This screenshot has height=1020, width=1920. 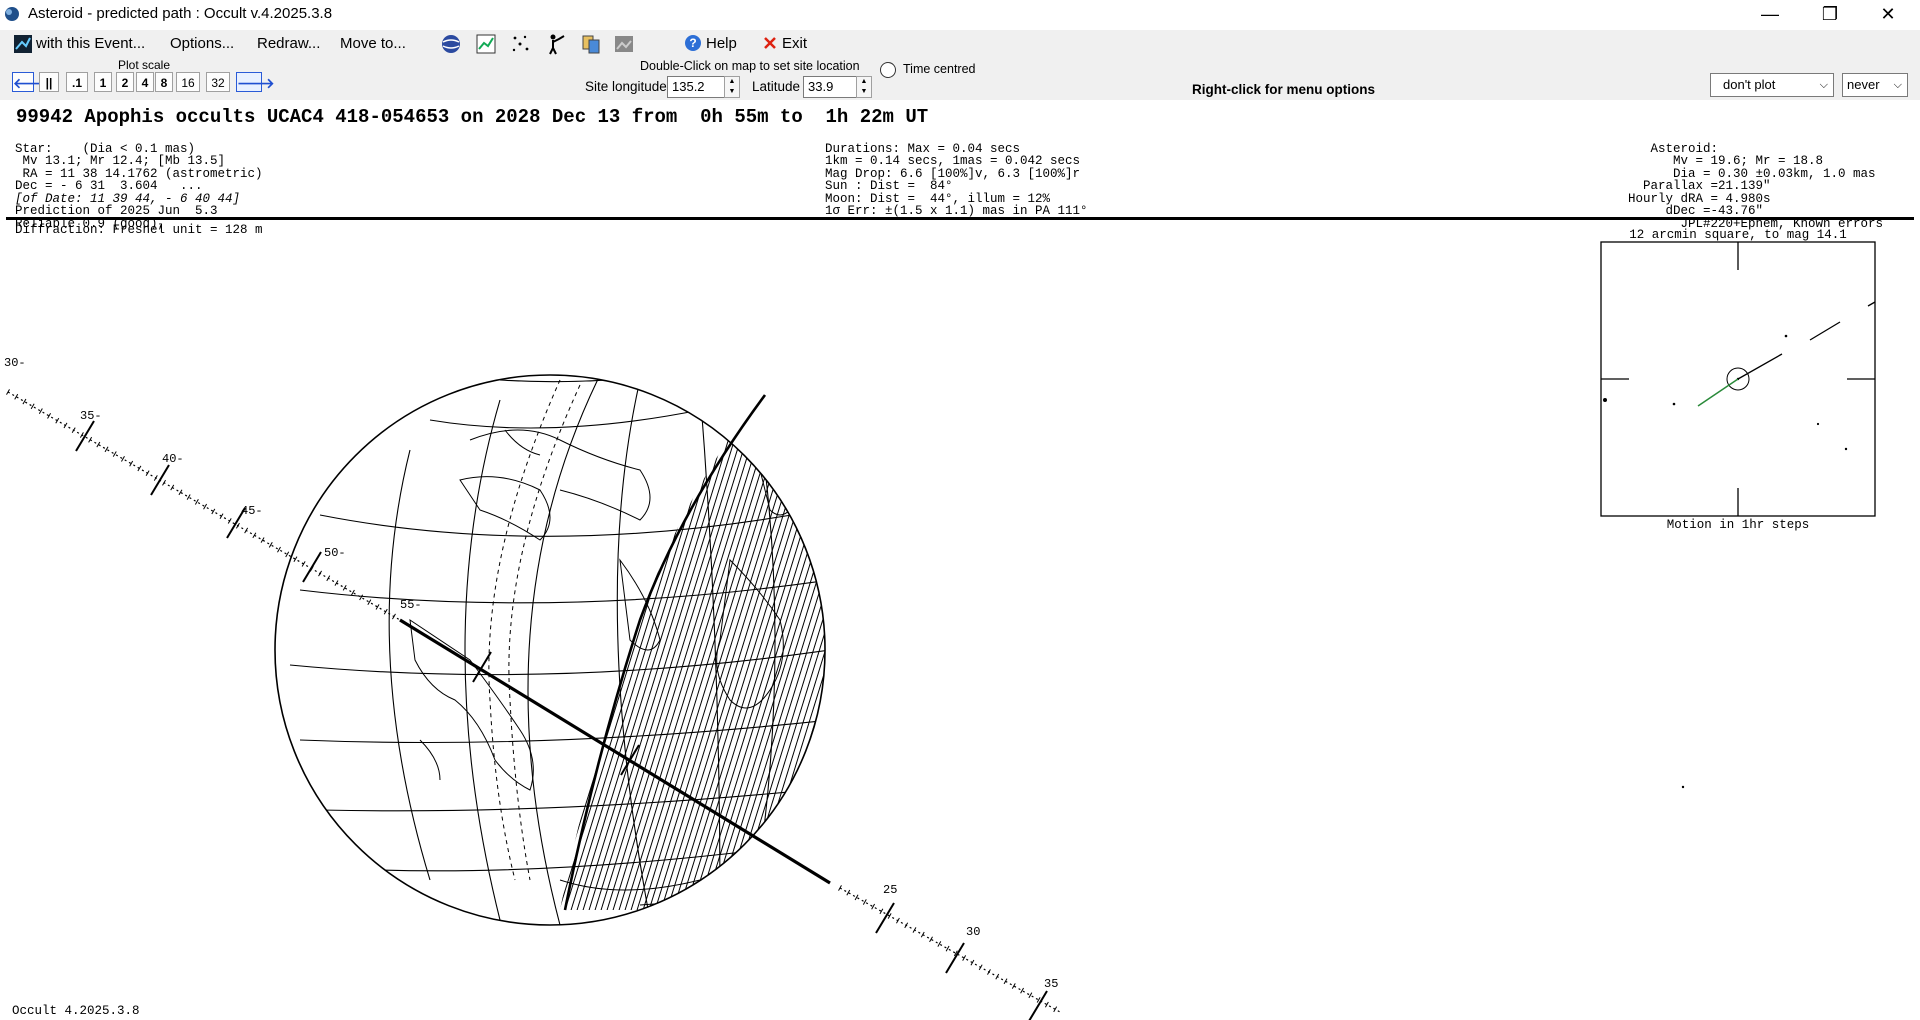 What do you see at coordinates (721, 43) in the screenshot?
I see `menu-help: Help` at bounding box center [721, 43].